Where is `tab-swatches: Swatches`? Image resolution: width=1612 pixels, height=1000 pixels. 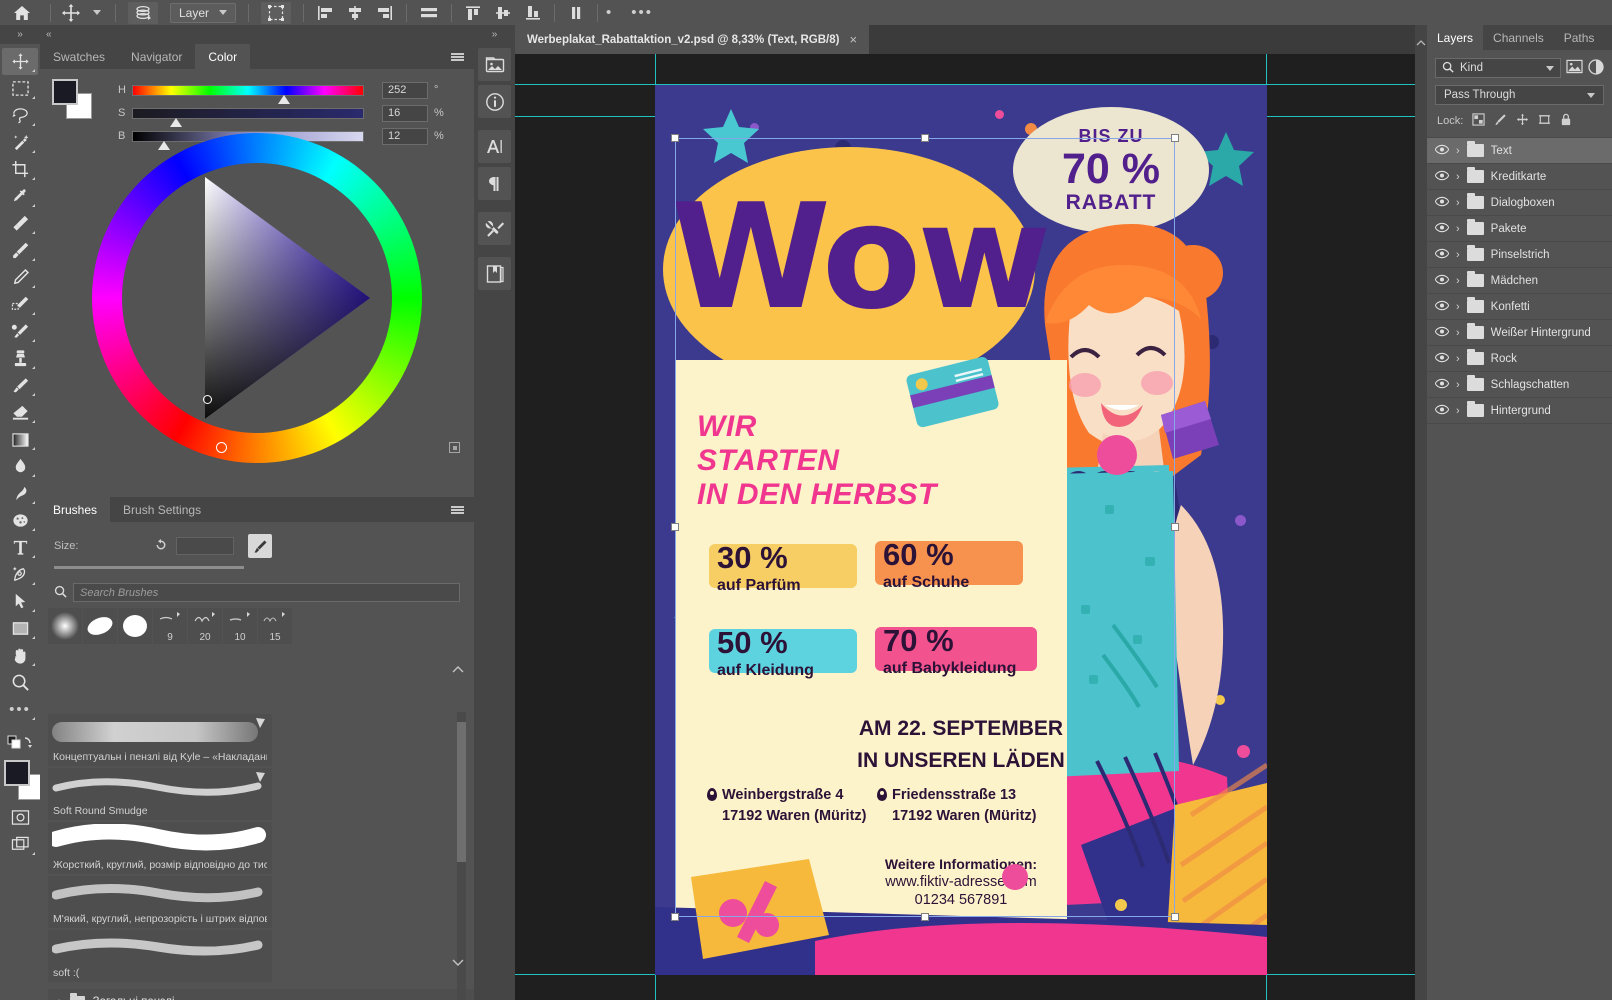 tab-swatches: Swatches is located at coordinates (79, 56).